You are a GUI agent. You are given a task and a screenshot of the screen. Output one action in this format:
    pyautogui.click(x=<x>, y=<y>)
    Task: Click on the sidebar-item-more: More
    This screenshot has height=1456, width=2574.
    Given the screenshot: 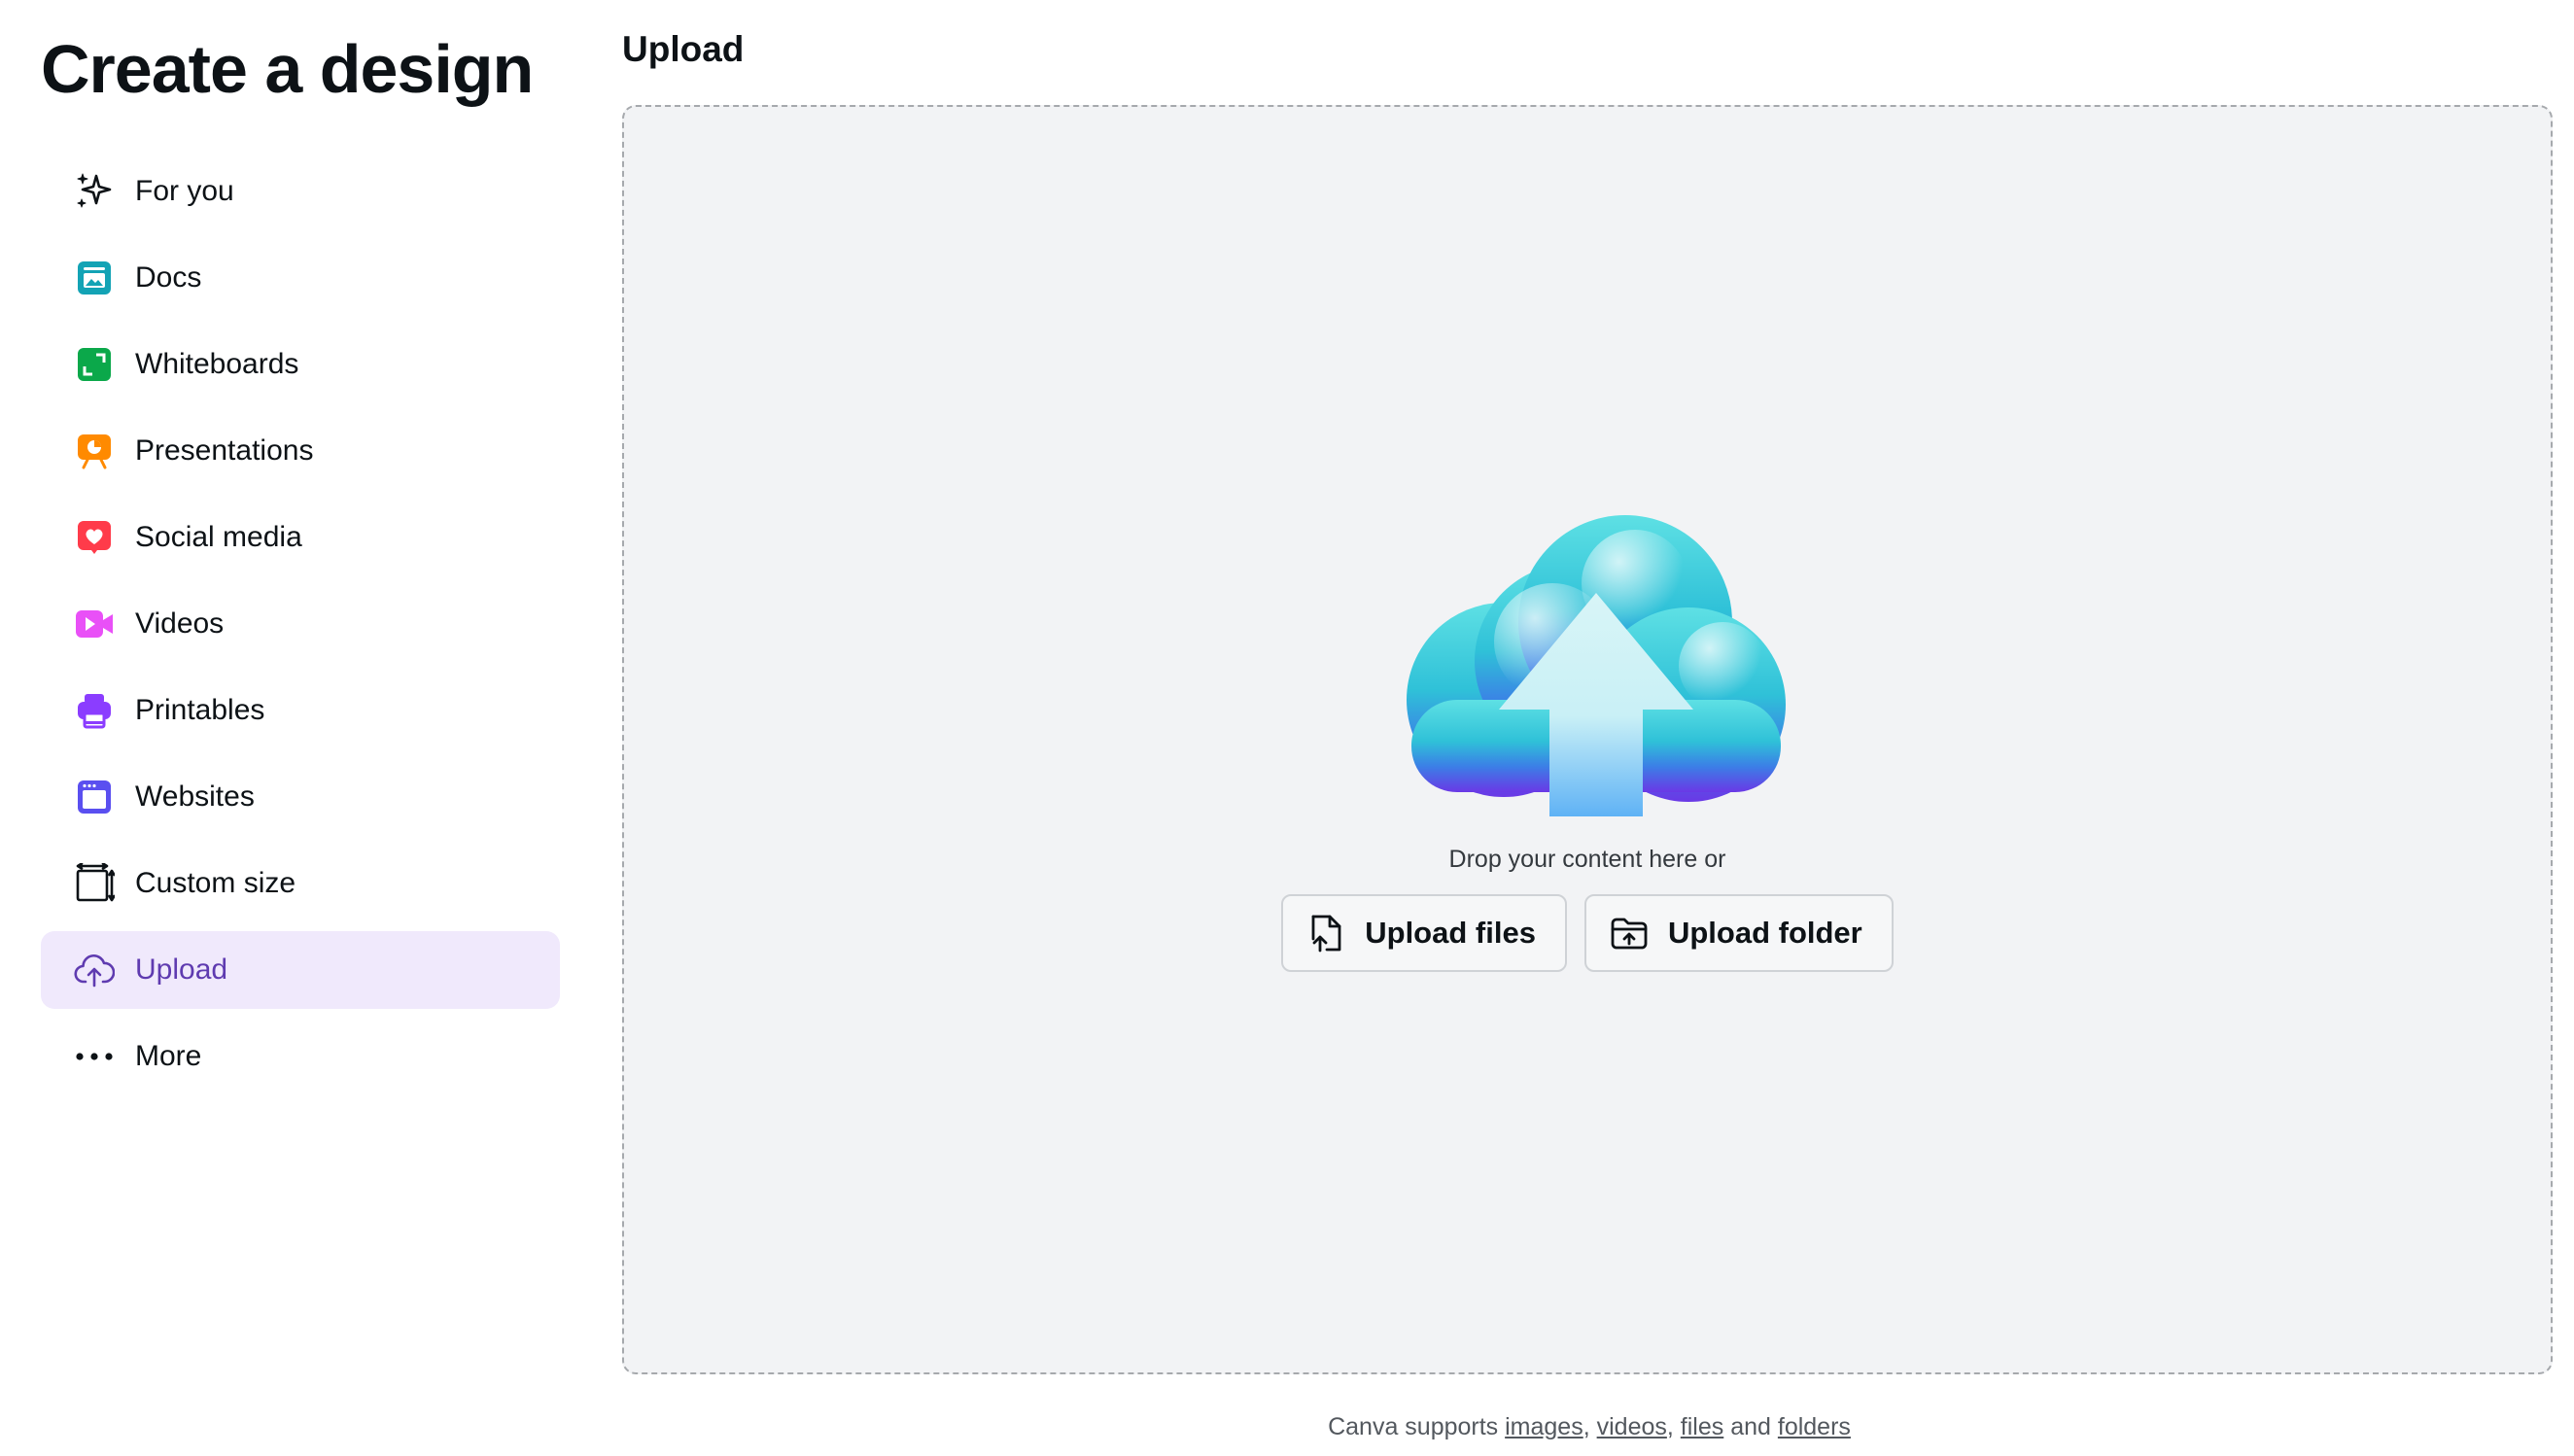 What is the action you would take?
    pyautogui.click(x=300, y=1056)
    